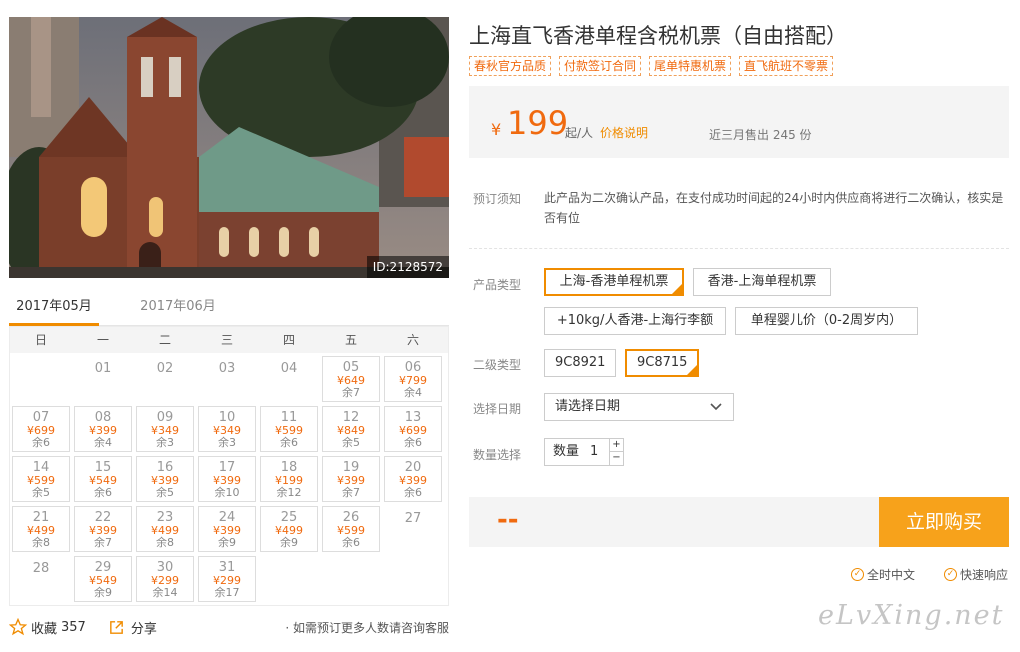 This screenshot has width=1020, height=652. What do you see at coordinates (614, 282) in the screenshot?
I see `type-option-sh-hk: 上海-香港单程机票` at bounding box center [614, 282].